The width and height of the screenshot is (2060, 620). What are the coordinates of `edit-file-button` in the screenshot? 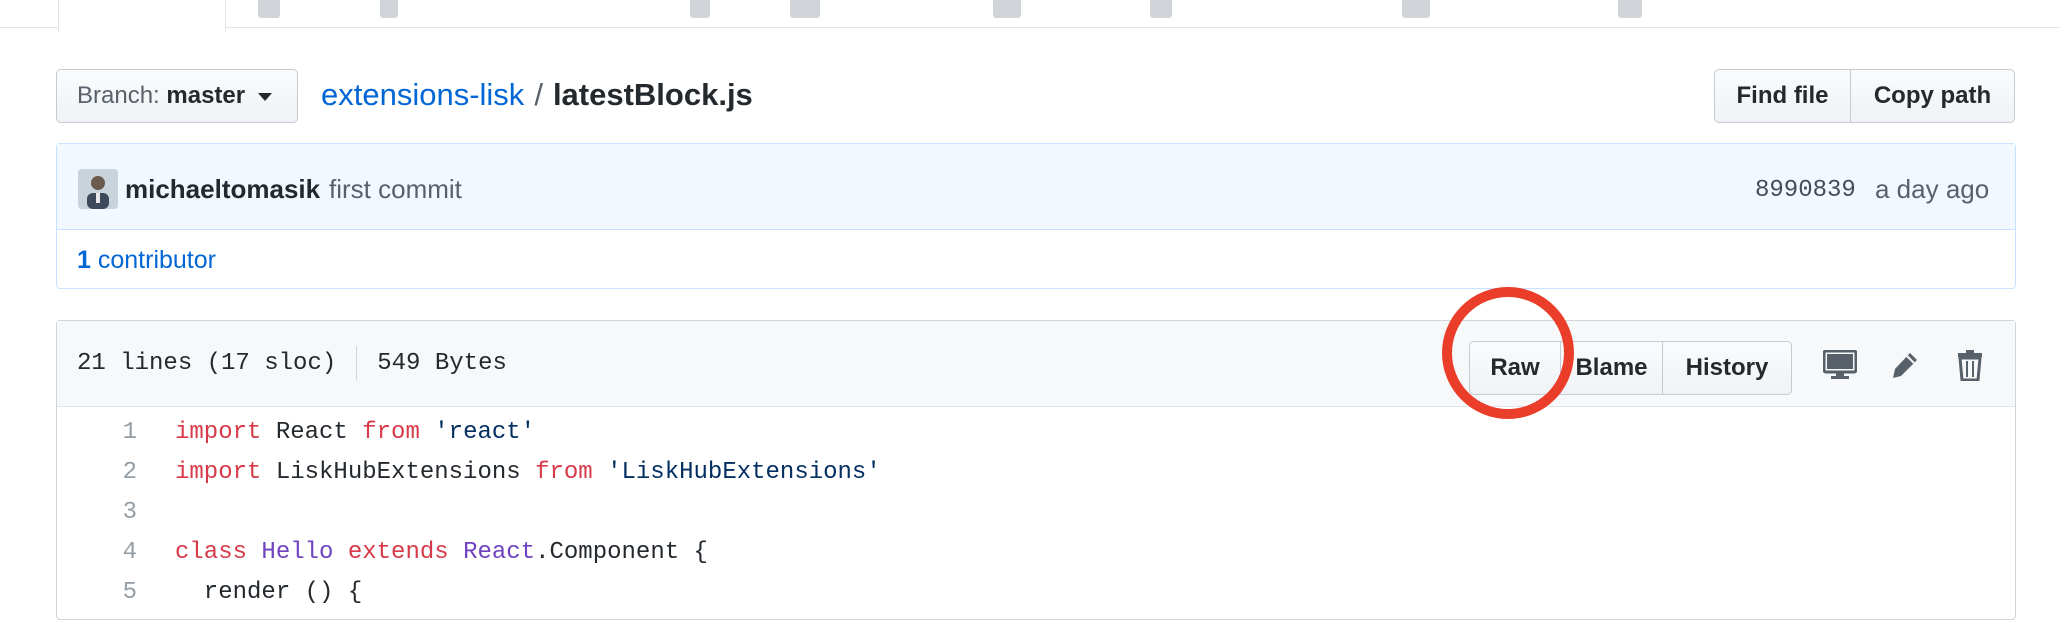 It's located at (1905, 365).